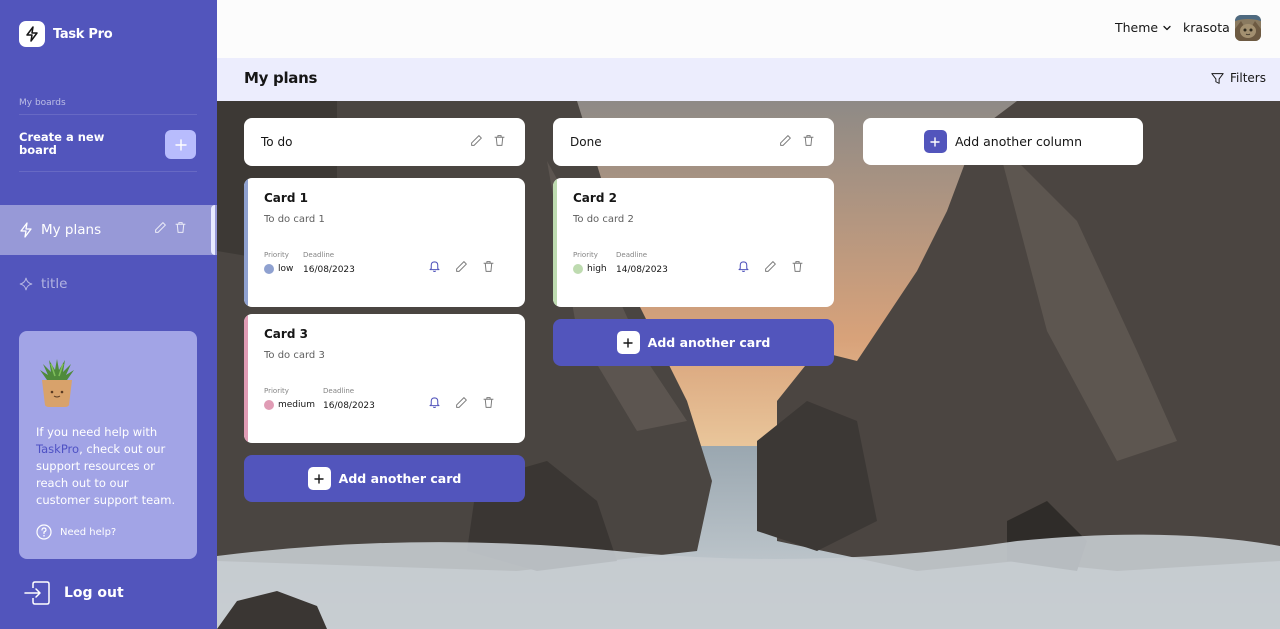 This screenshot has height=629, width=1280. What do you see at coordinates (1248, 28) in the screenshot?
I see `avatar` at bounding box center [1248, 28].